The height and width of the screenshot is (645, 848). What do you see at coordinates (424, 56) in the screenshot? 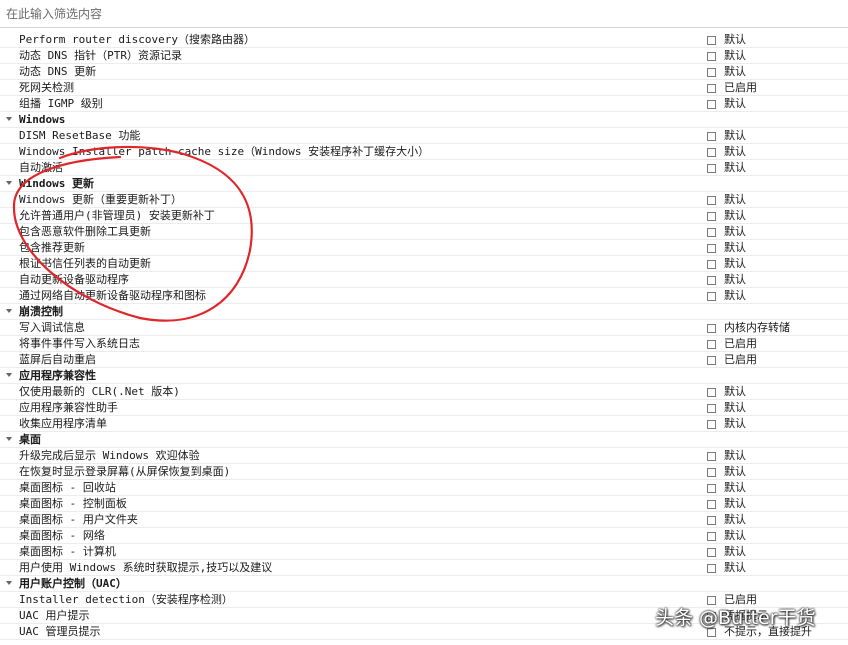
I see `setting-row: 动态 DNS 指针（PTR）资源记录 默认` at bounding box center [424, 56].